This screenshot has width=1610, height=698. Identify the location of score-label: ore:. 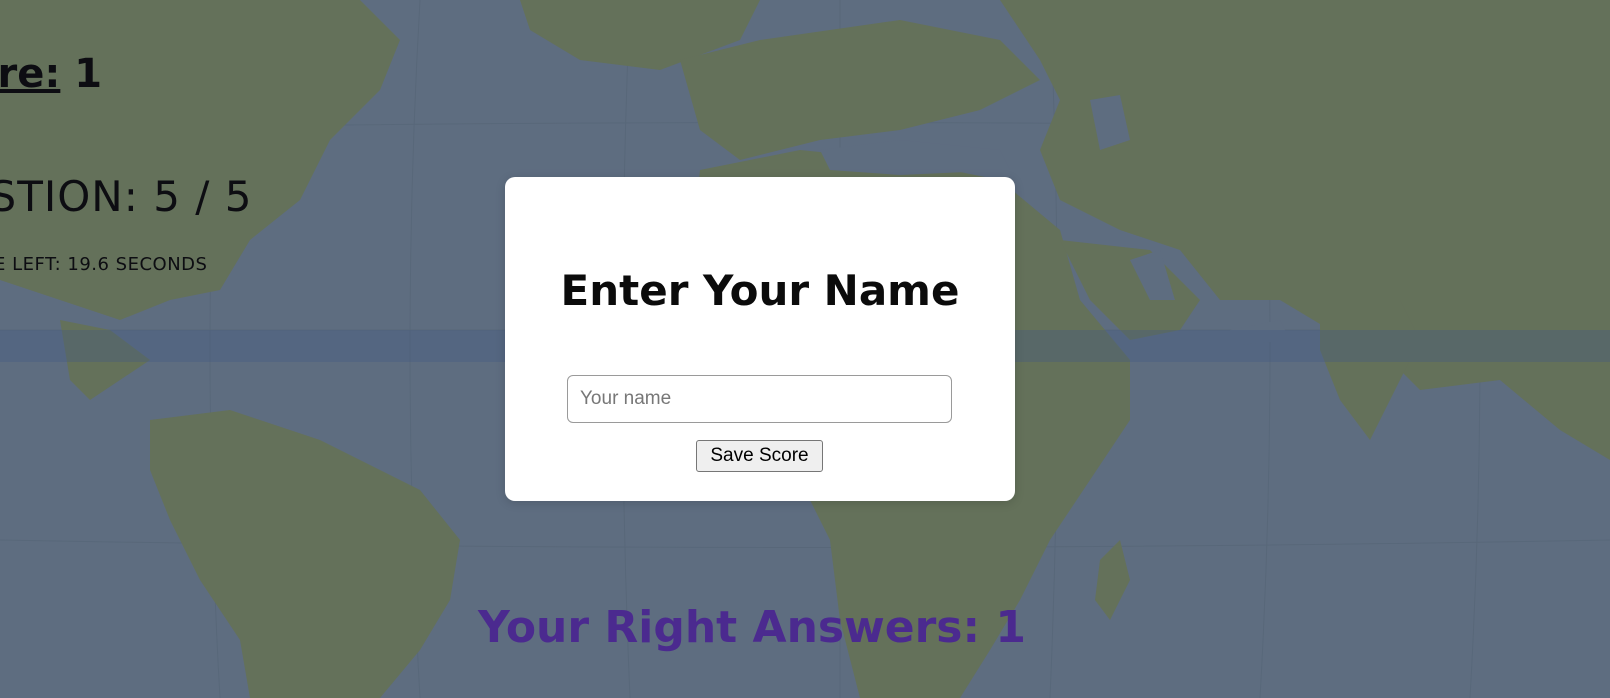
(30, 74).